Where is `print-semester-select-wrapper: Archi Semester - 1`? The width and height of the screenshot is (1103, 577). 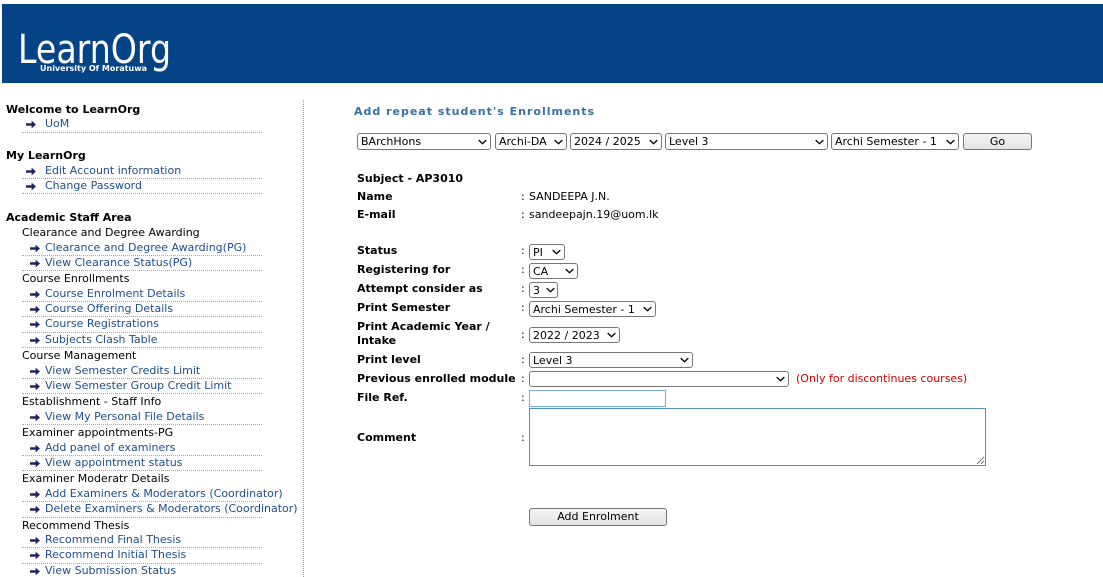
print-semester-select-wrapper: Archi Semester - 1 is located at coordinates (592, 309).